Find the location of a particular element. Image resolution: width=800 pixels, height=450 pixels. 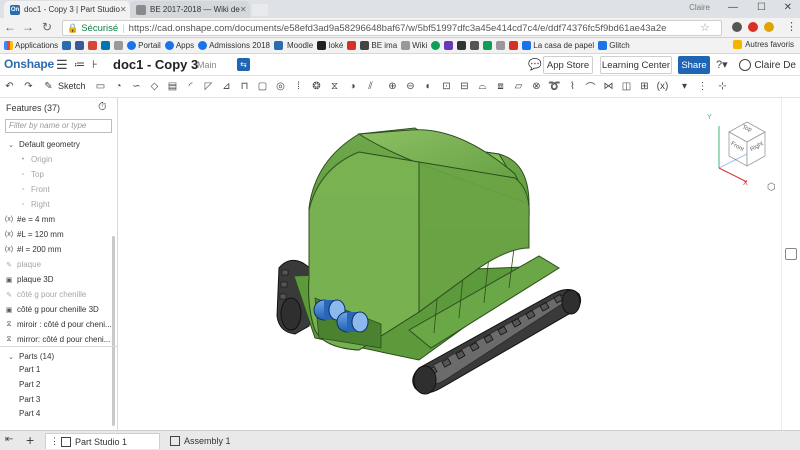

help-icon: ?▾ is located at coordinates (722, 64).